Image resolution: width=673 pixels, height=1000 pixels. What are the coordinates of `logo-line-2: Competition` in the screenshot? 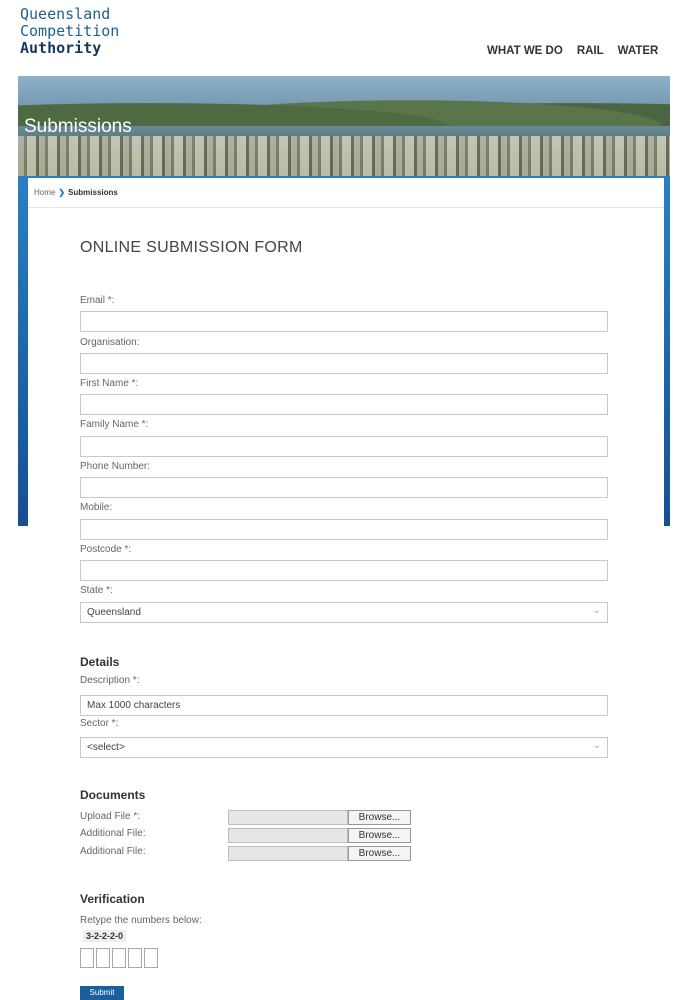 It's located at (70, 31).